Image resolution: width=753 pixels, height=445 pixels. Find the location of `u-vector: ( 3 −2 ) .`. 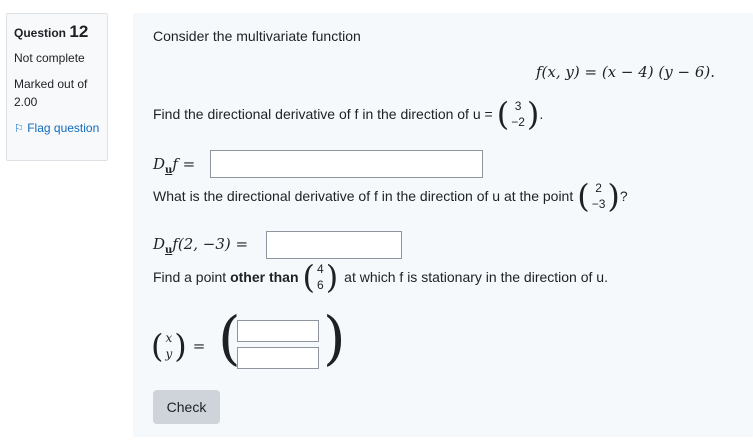

u-vector: ( 3 −2 ) . is located at coordinates (520, 114).